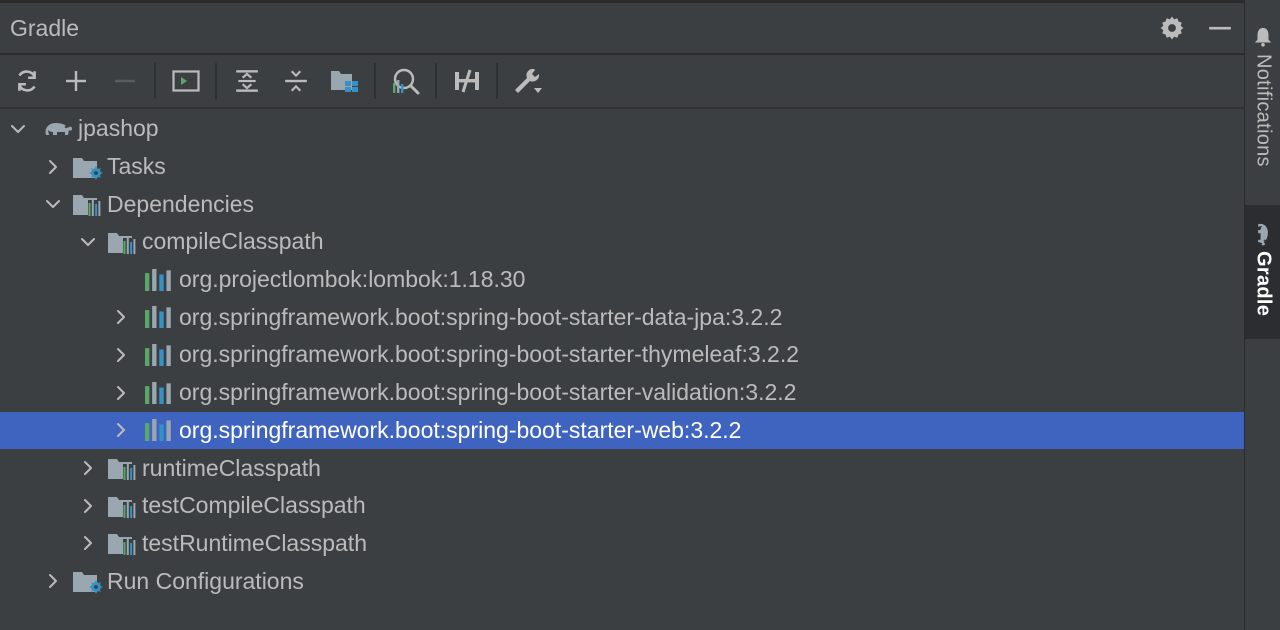  Describe the element at coordinates (622, 544) in the screenshot. I see `tree-node-test-runtime-classpath: testRuntimeClasspath` at that location.